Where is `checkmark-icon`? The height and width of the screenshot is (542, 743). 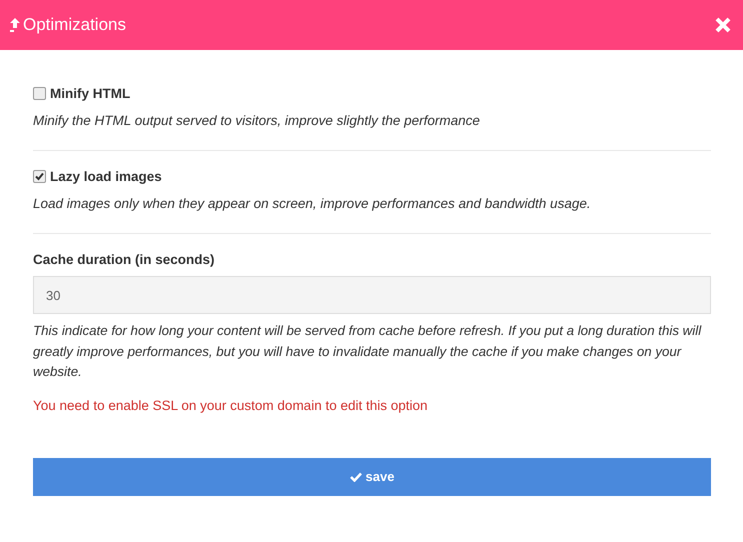 checkmark-icon is located at coordinates (356, 477).